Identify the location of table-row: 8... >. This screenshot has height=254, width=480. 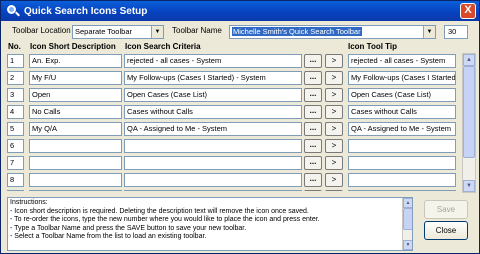
(233, 180).